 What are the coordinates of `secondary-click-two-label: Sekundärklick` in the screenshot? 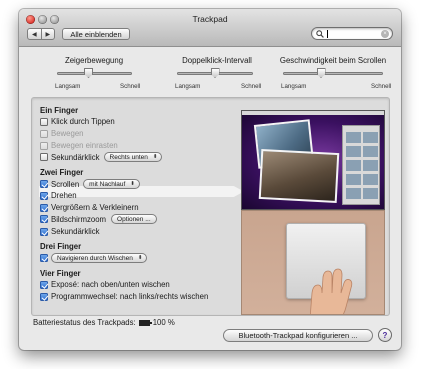 It's located at (75, 231).